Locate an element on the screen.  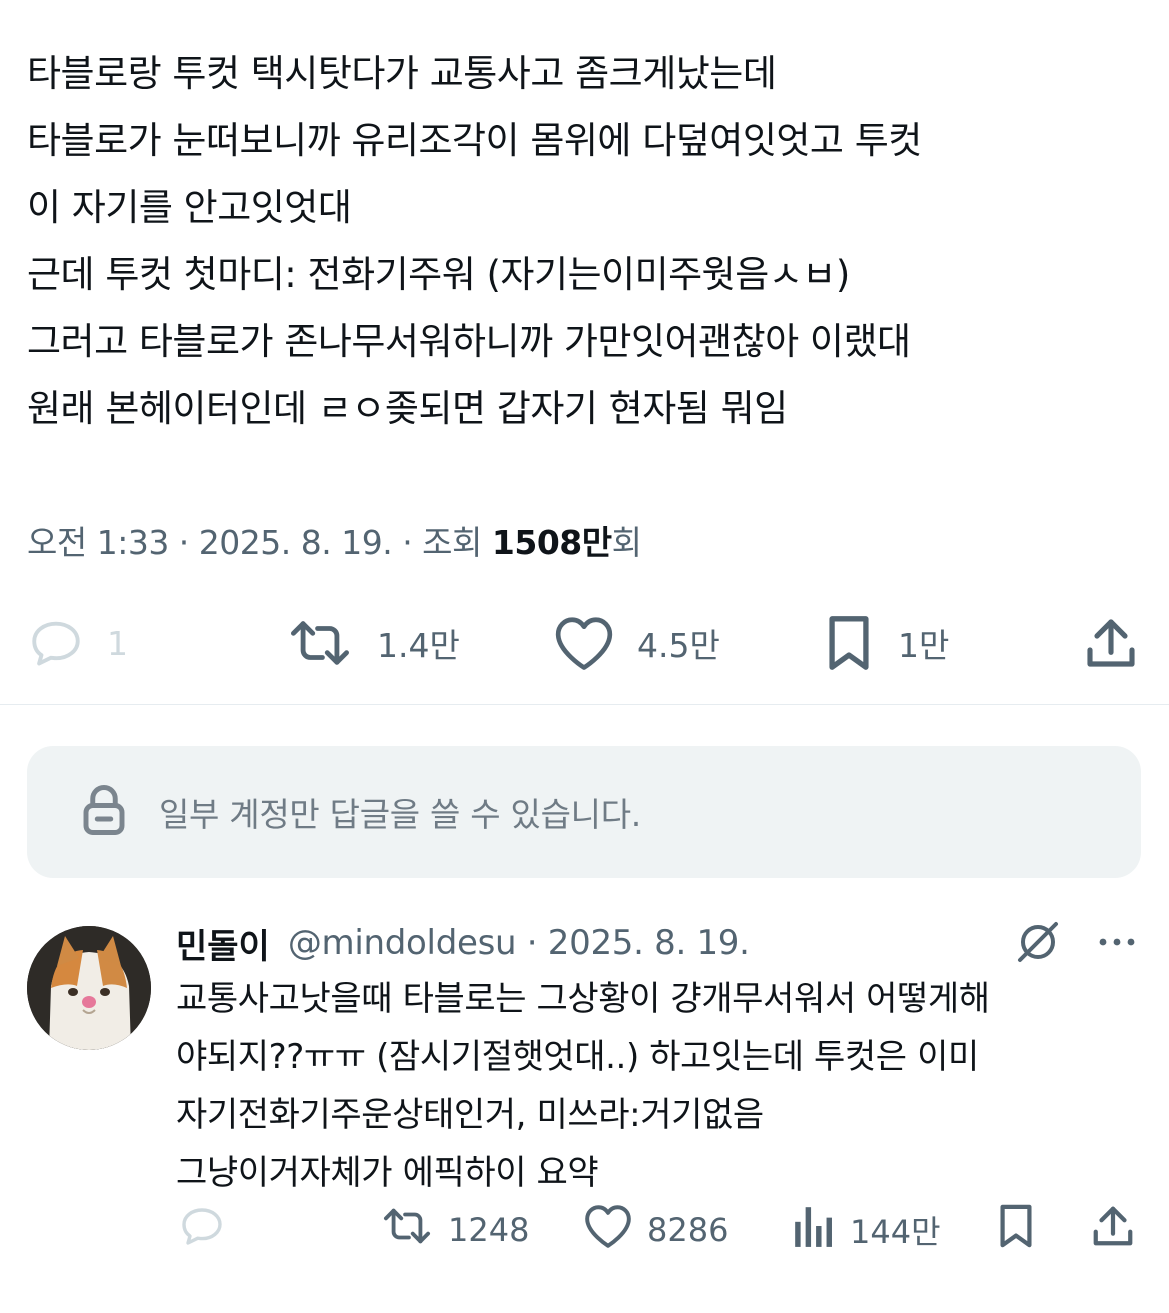
retweet-button: 1.4만 is located at coordinates (372, 643).